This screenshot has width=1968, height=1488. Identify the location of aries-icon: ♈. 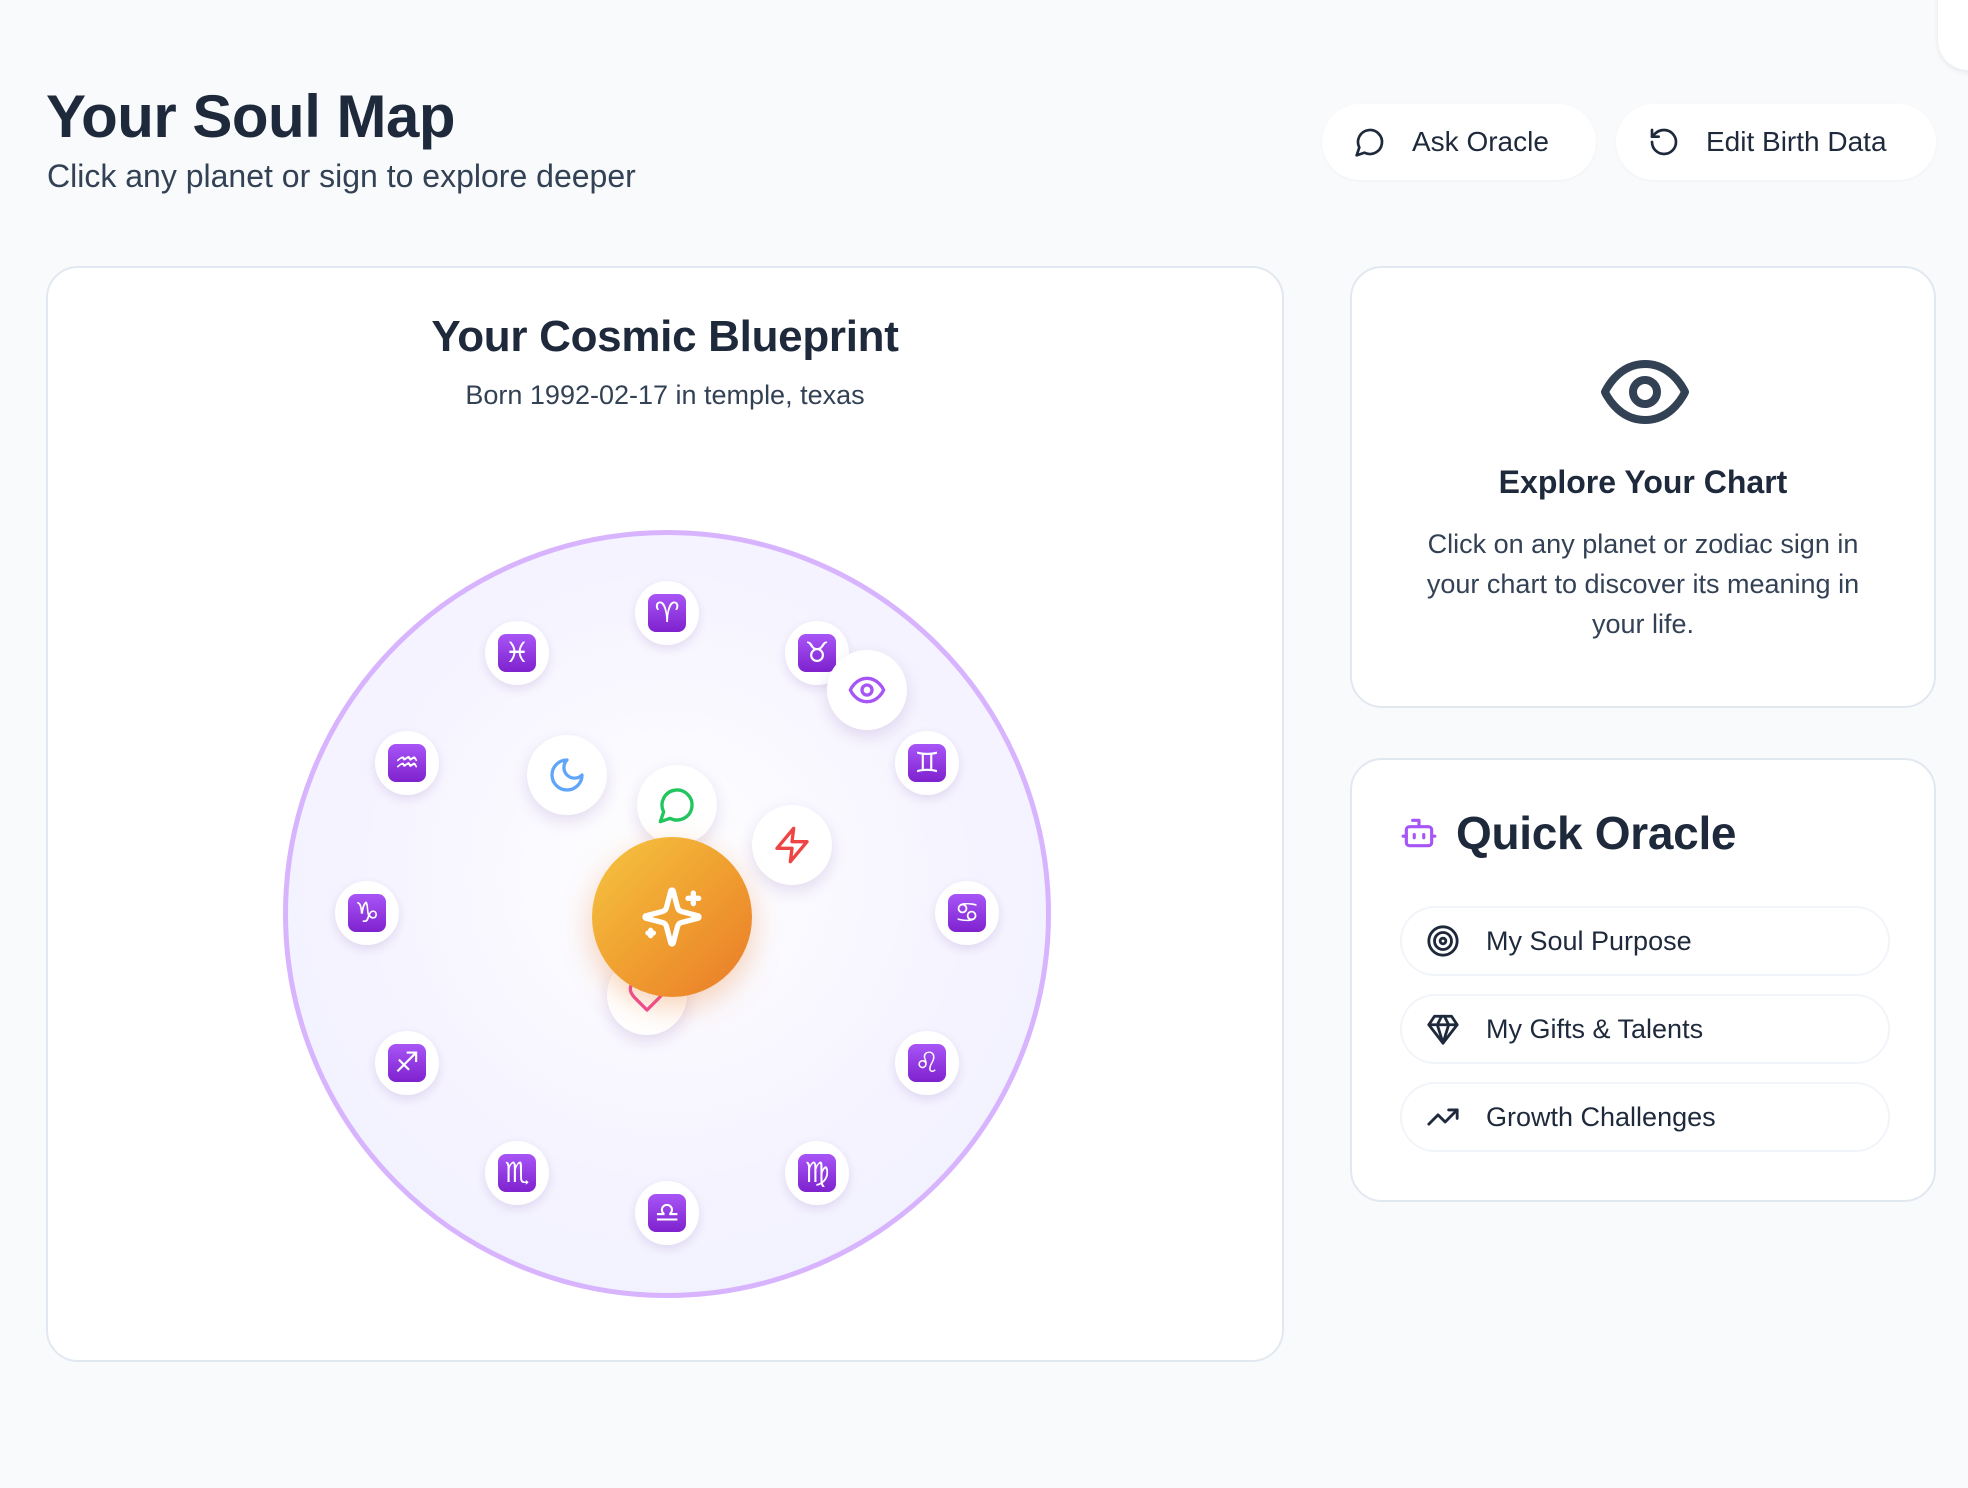
(667, 613).